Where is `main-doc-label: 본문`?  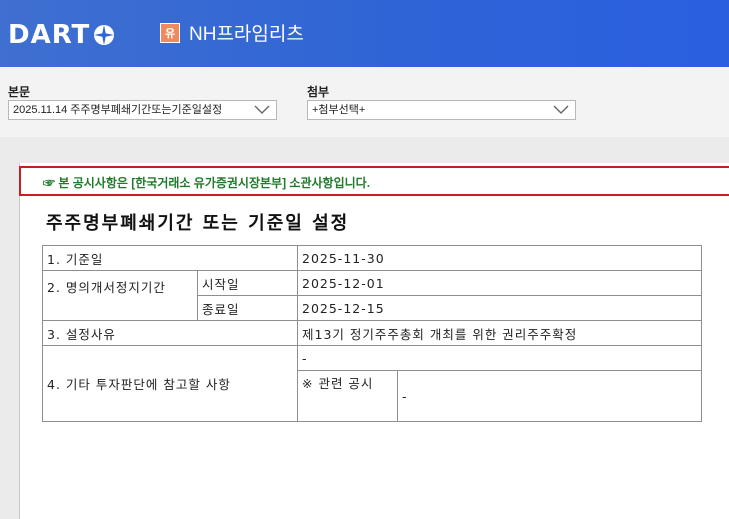 main-doc-label: 본문 is located at coordinates (19, 92).